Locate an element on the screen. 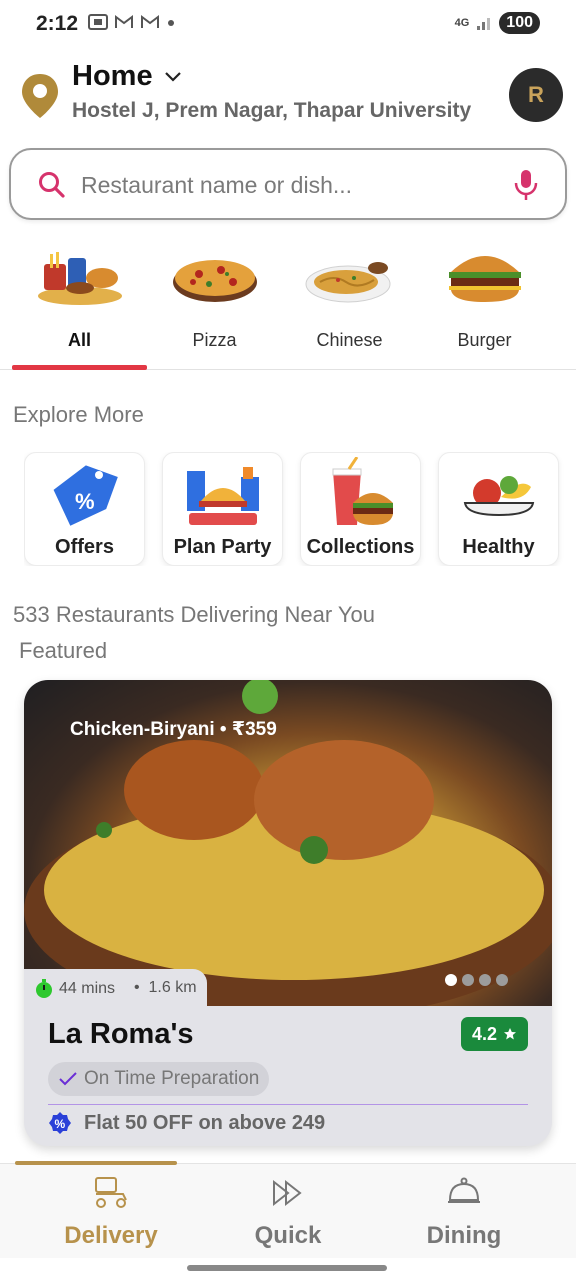  rating-badge: 4.2 is located at coordinates (494, 1034).